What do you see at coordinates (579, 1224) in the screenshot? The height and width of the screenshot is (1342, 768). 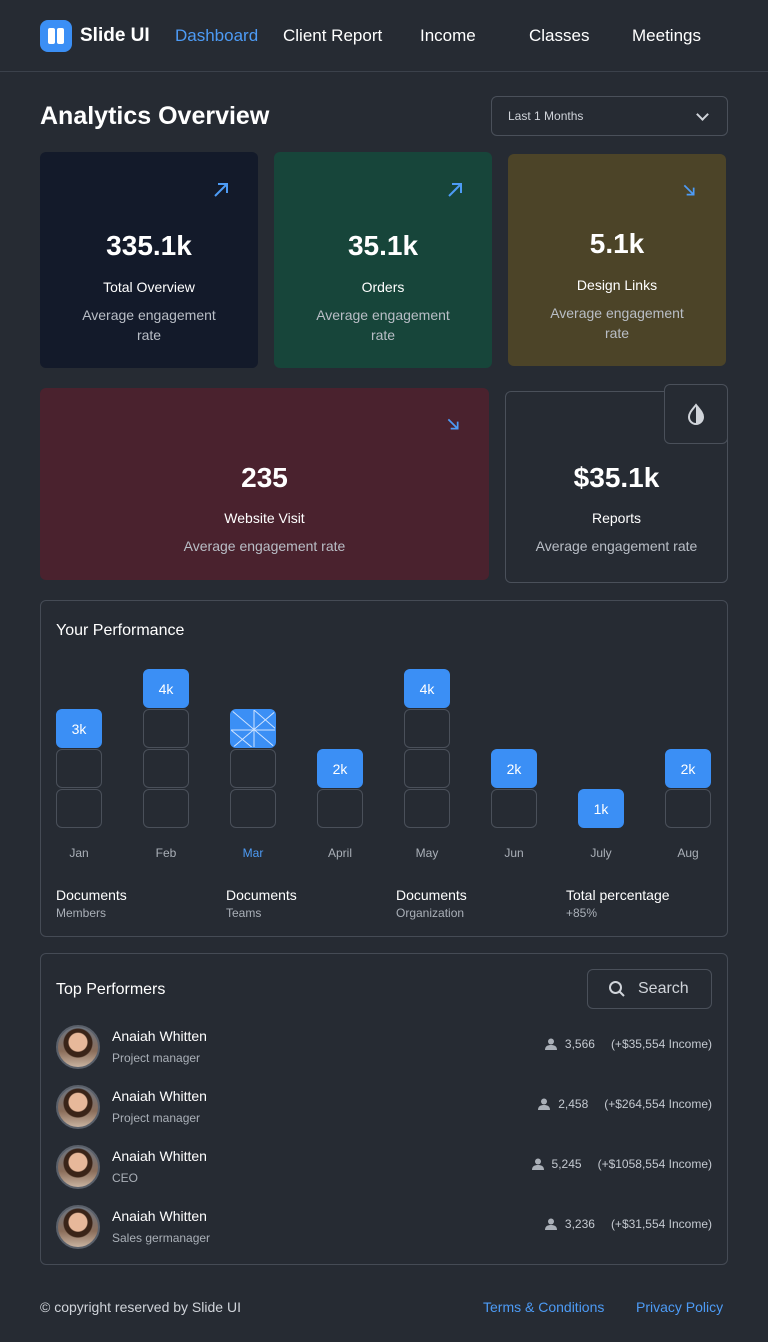 I see `performer-count: 3,236` at bounding box center [579, 1224].